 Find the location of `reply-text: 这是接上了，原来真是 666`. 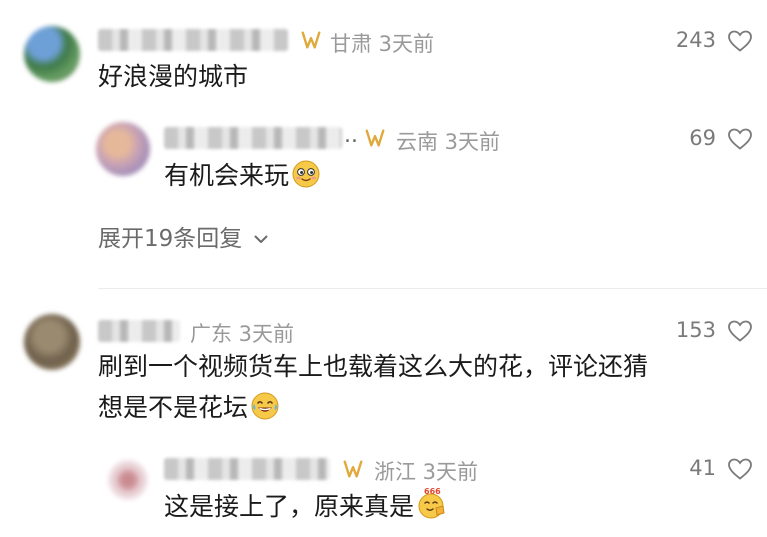

reply-text: 这是接上了，原来真是 666 is located at coordinates (306, 507).